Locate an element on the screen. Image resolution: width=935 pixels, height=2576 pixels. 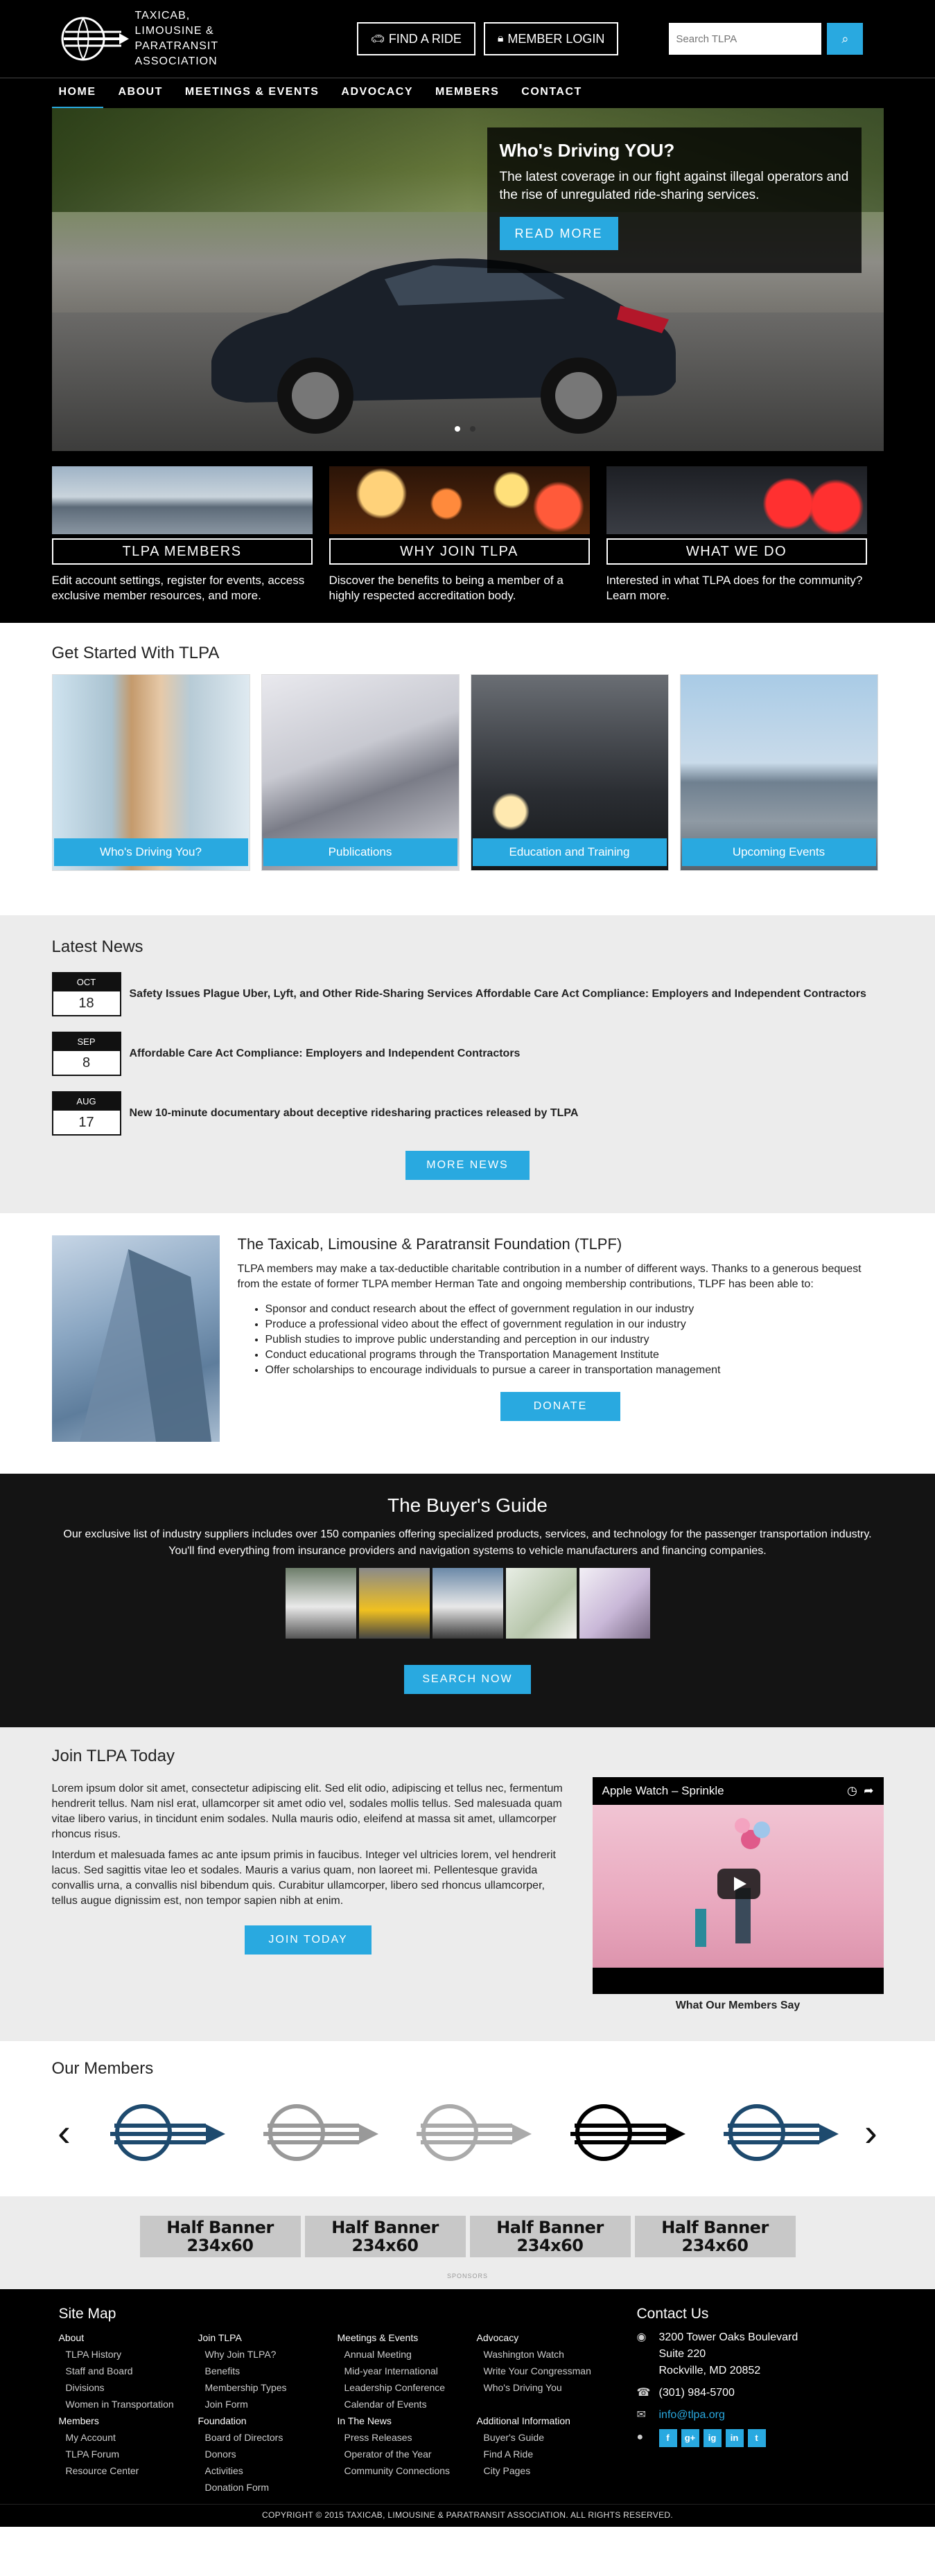
site-map-heading: Join TLPA is located at coordinates (268, 2337).